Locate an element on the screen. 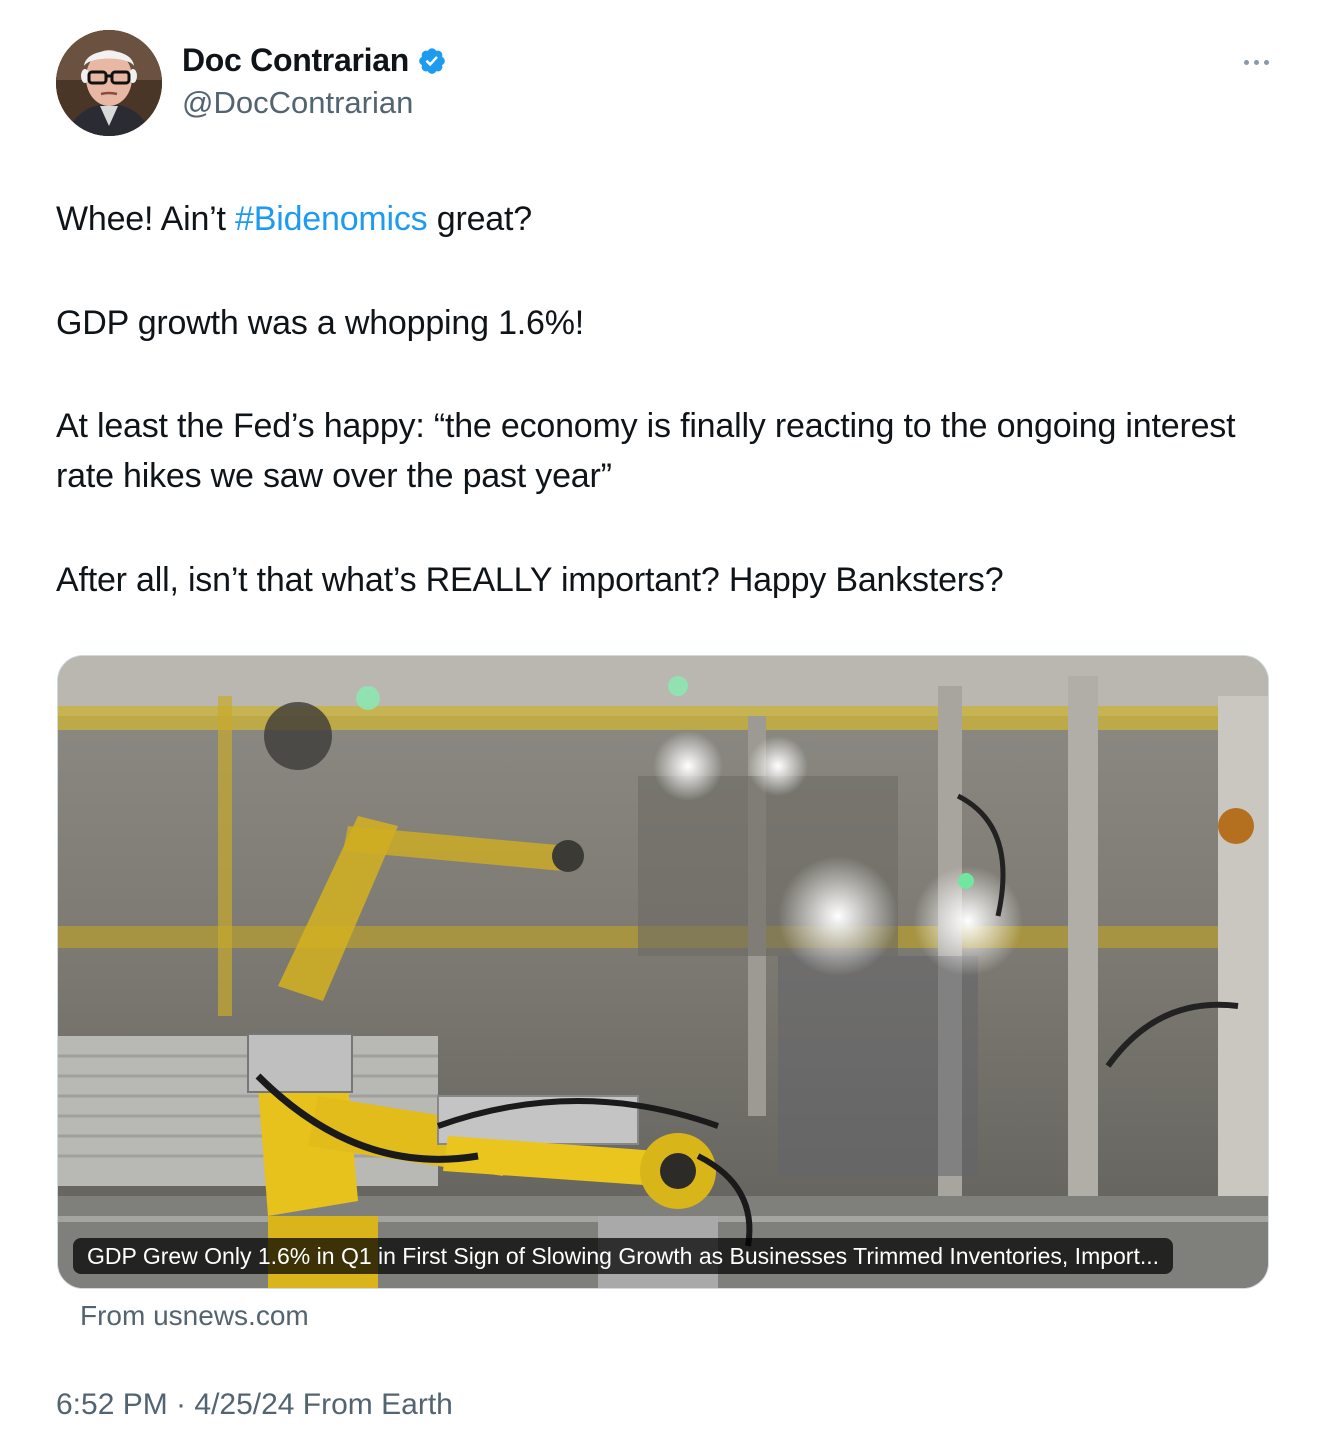  text-segment: great? is located at coordinates (479, 219).